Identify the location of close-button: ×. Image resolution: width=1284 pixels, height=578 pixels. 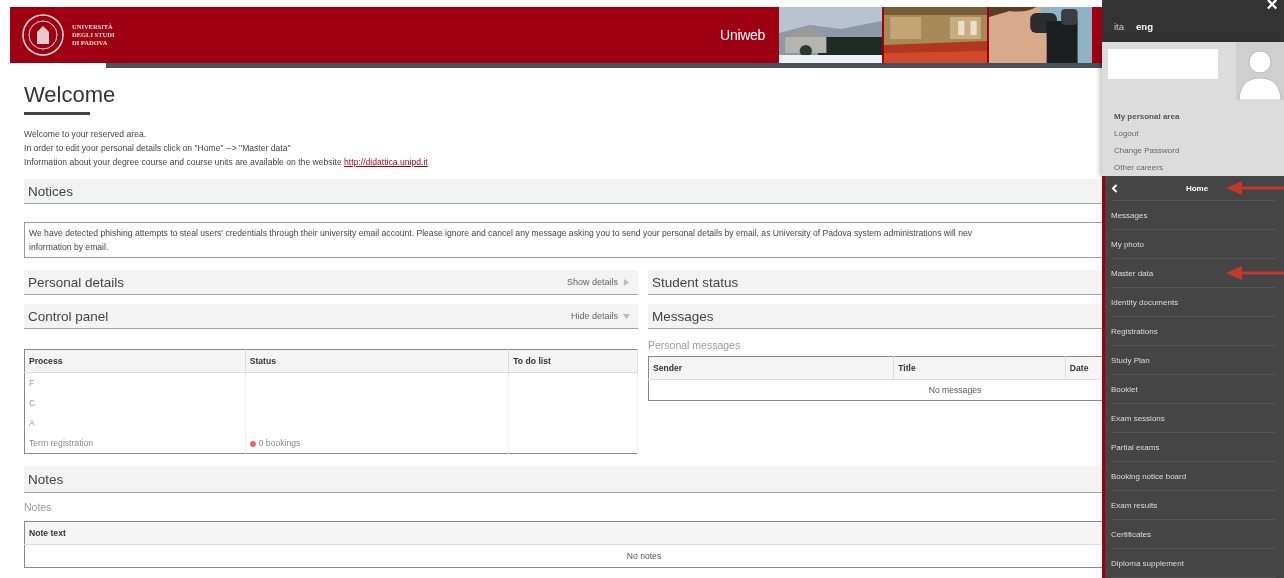
(1272, 7).